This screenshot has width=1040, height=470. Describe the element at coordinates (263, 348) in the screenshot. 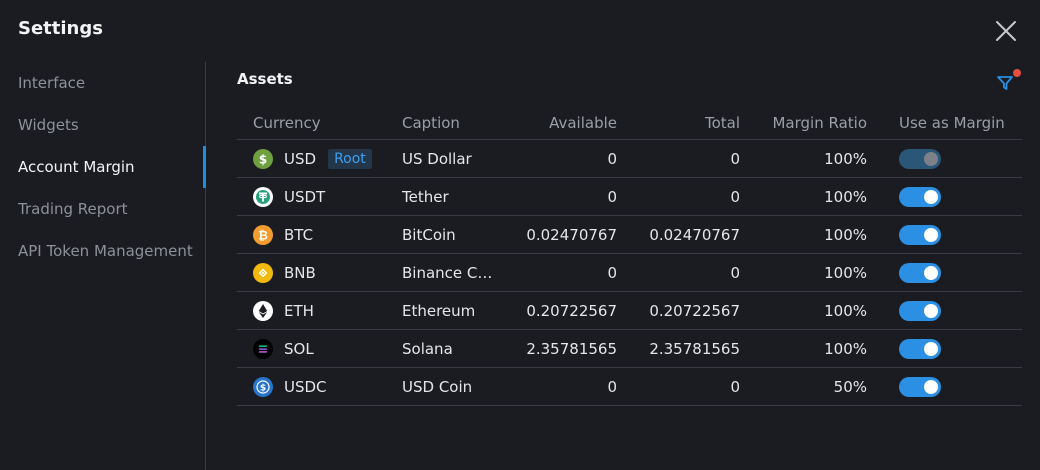

I see `sol-coin-icon` at that location.